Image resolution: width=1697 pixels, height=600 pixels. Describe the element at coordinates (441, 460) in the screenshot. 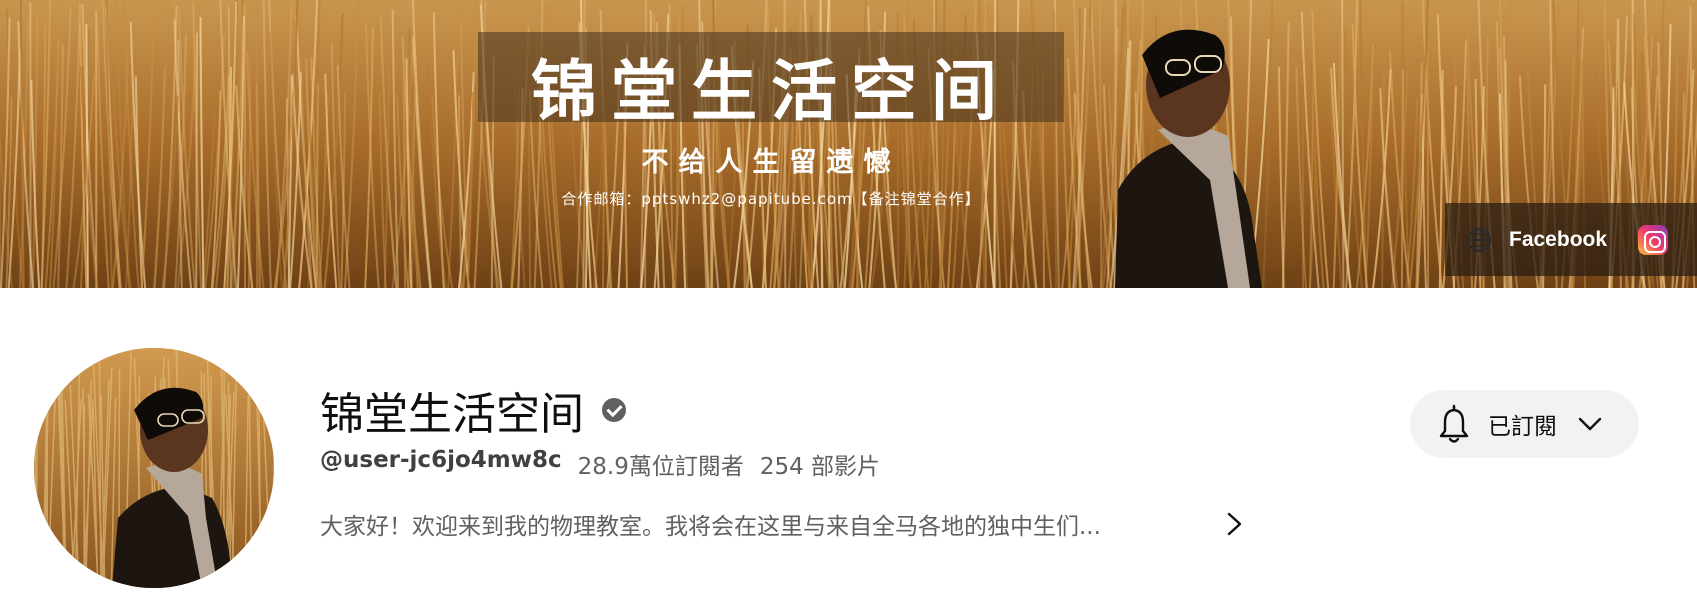

I see `channel-handle: @user-jc6jo4mw8c` at that location.